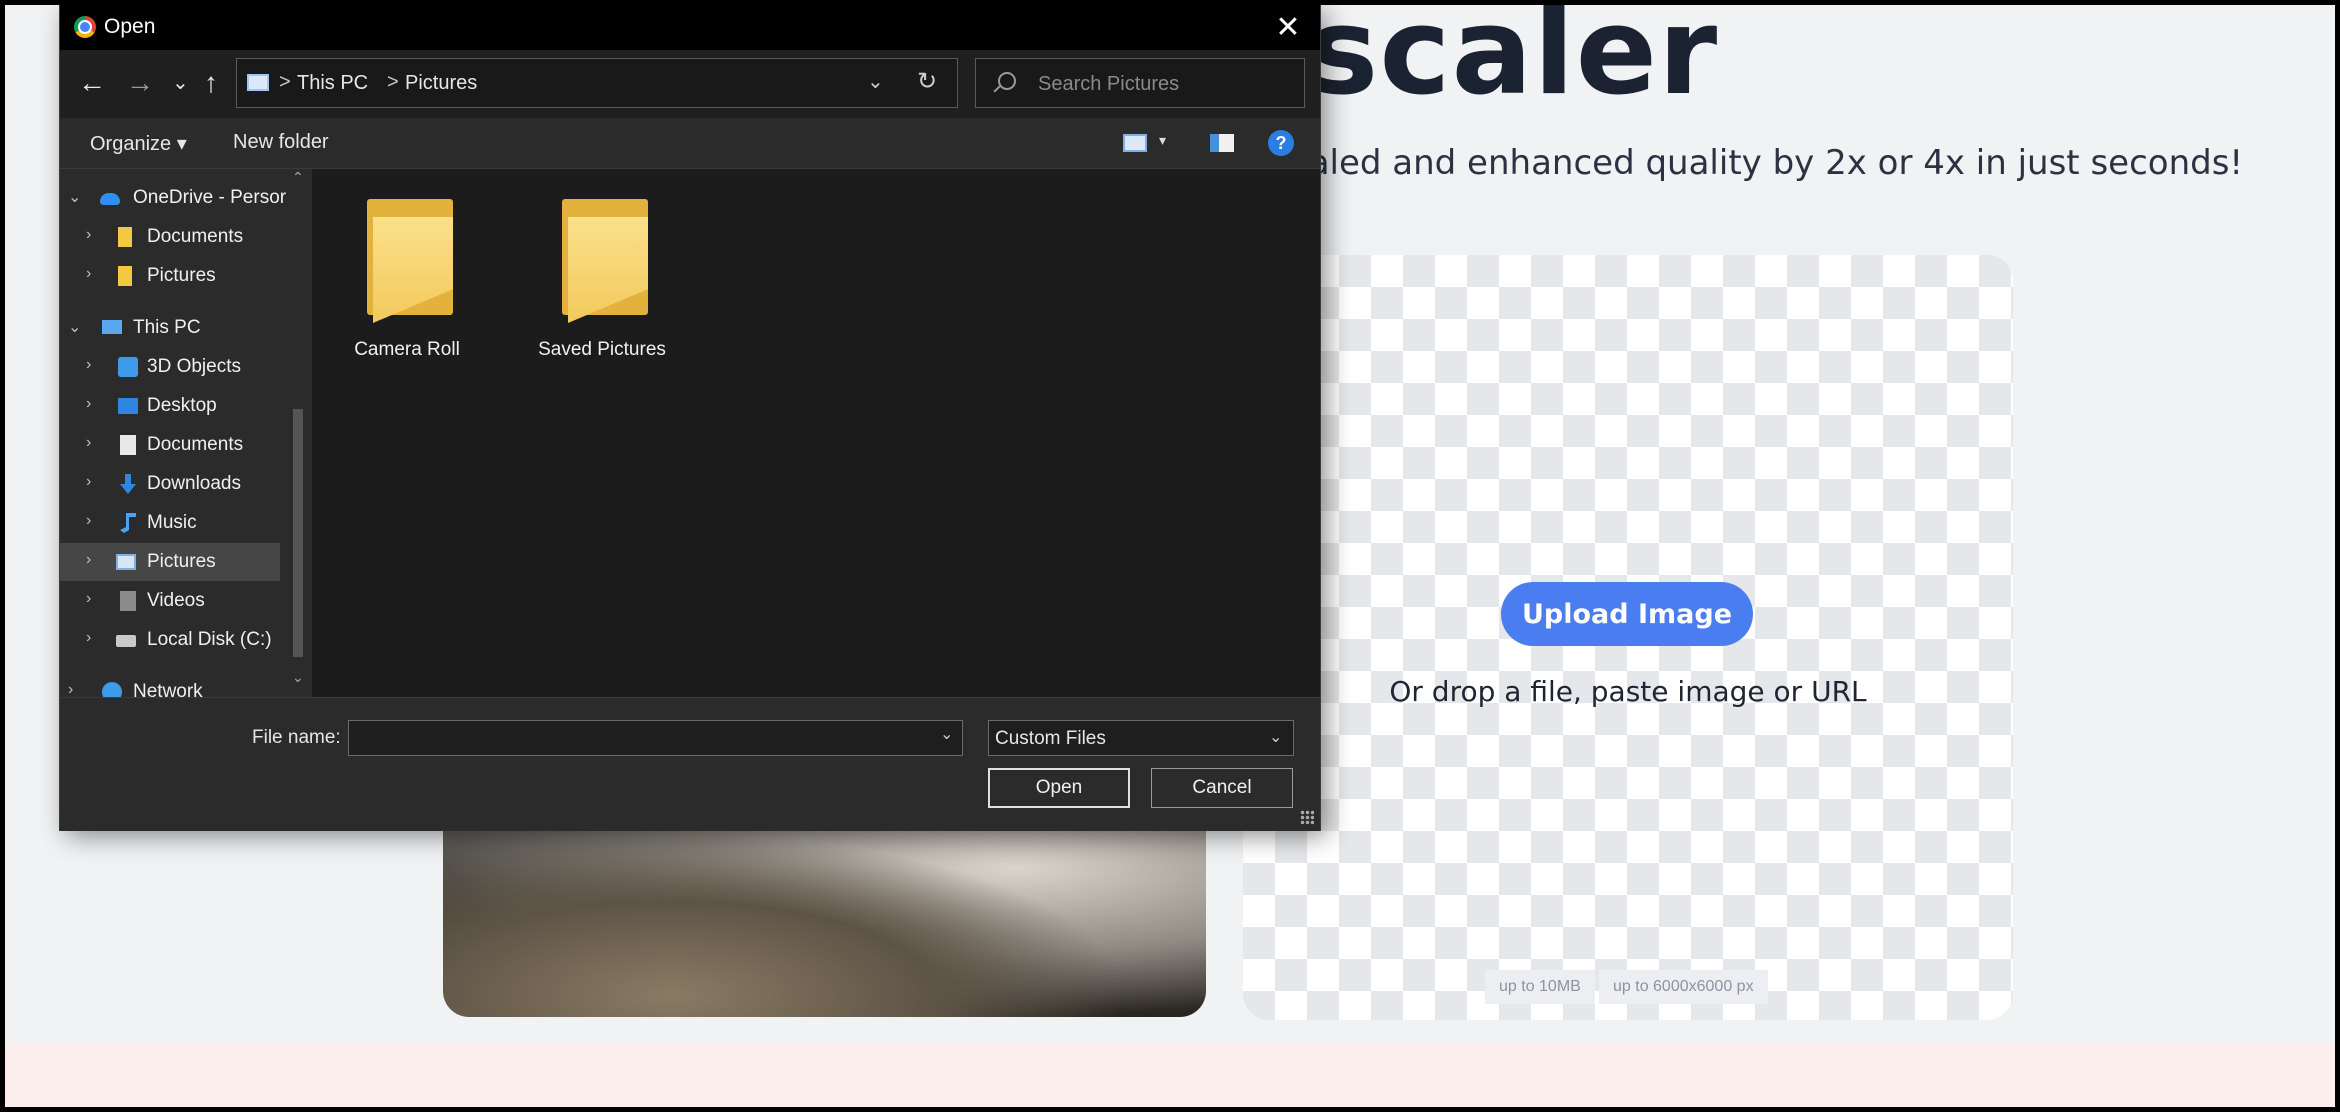  I want to click on resize-grip-icon, so click(1307, 817).